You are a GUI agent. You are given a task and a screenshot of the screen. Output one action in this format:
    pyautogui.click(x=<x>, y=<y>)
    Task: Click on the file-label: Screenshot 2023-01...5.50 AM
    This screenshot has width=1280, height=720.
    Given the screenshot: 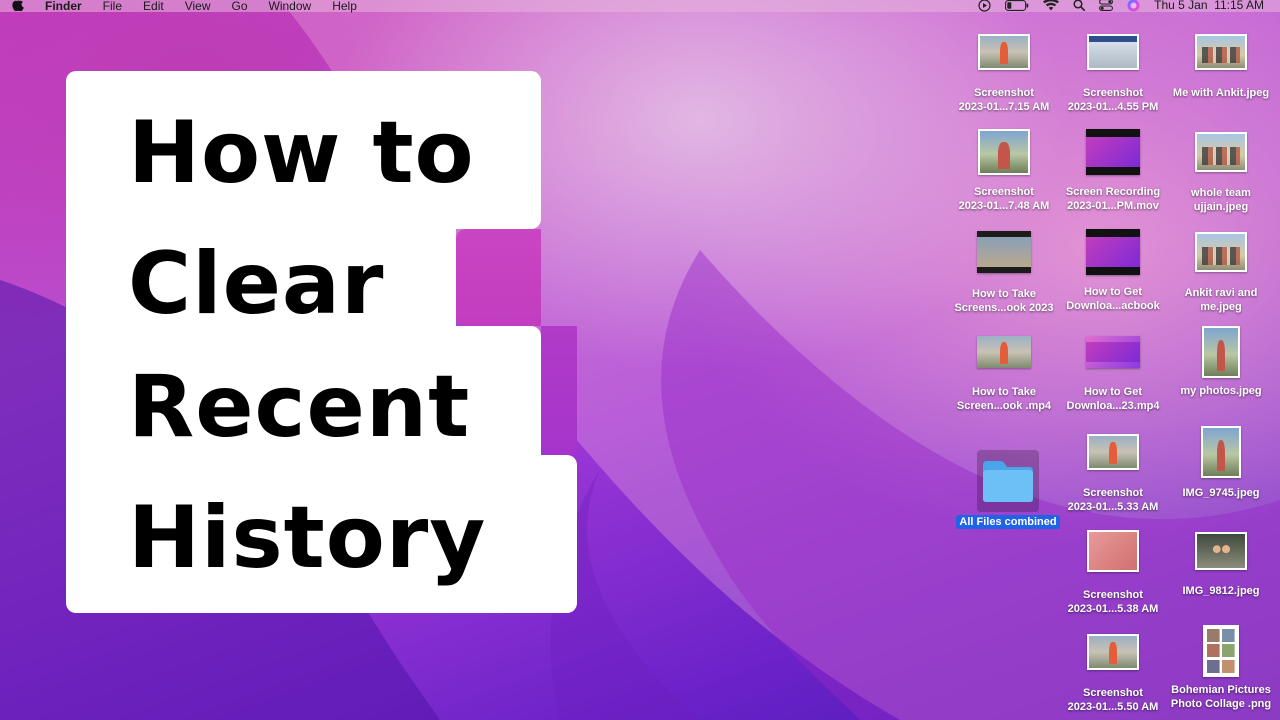 What is the action you would take?
    pyautogui.click(x=1113, y=700)
    